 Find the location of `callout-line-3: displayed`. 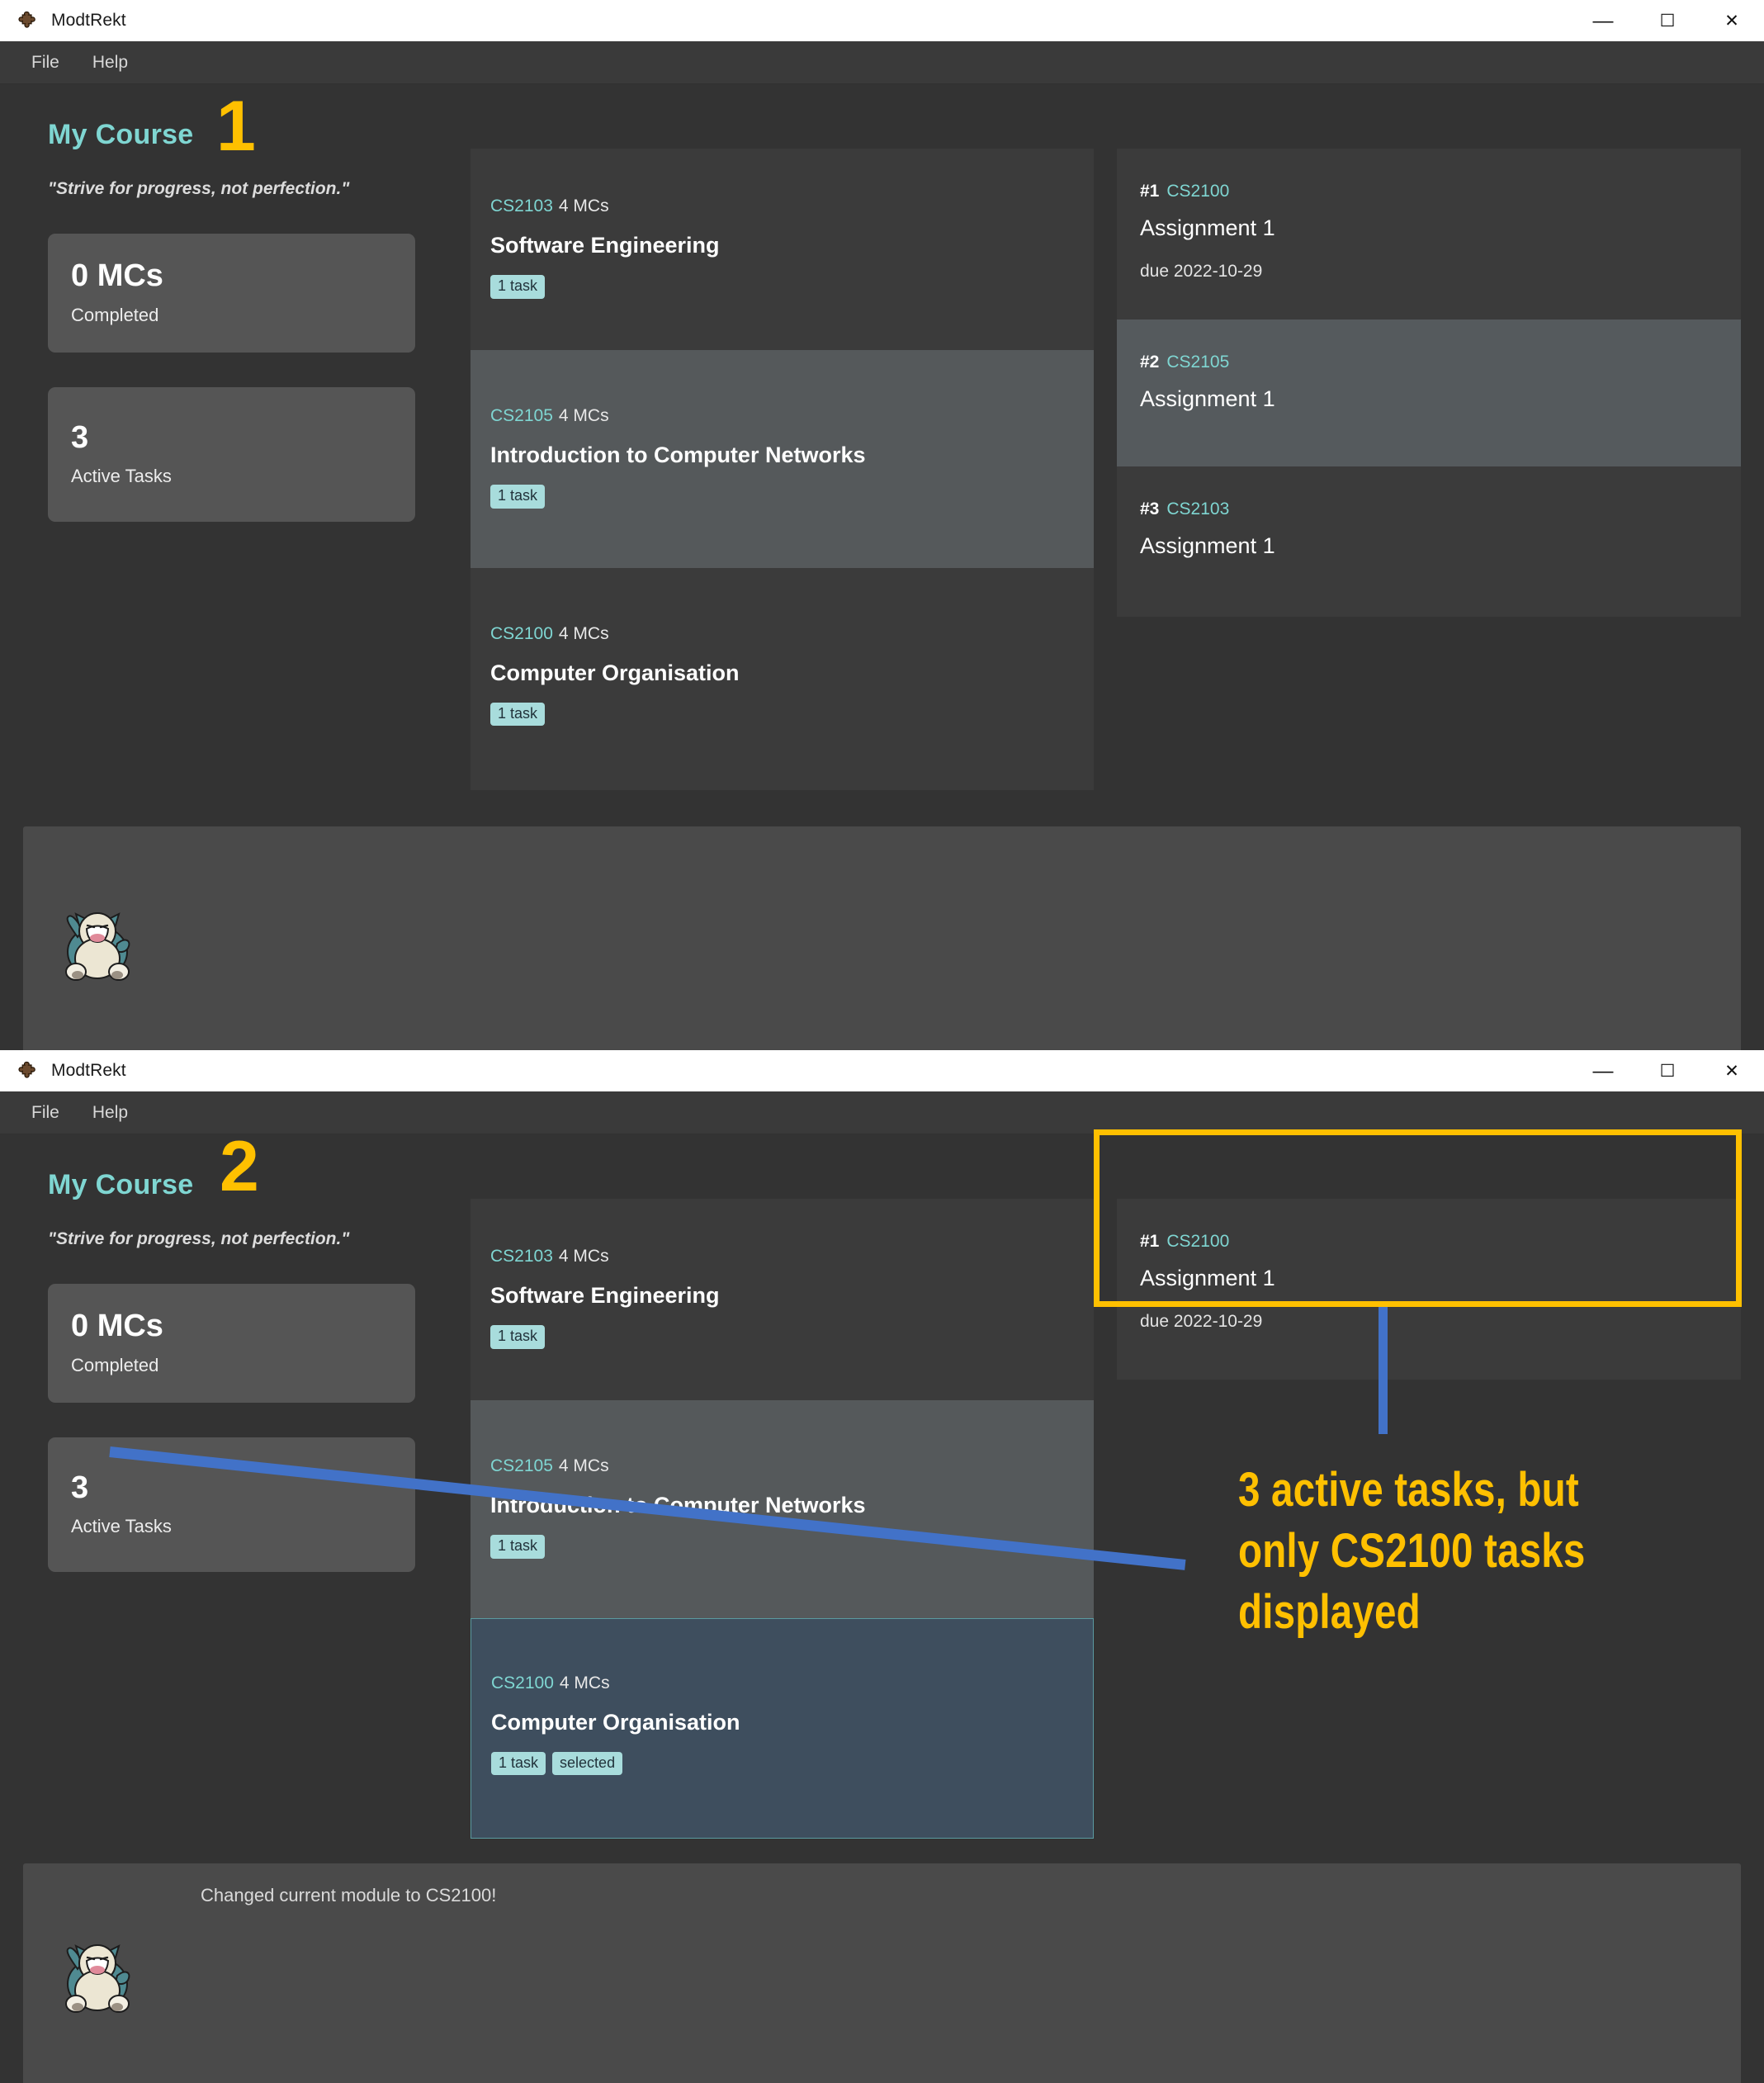

callout-line-3: displayed is located at coordinates (1330, 1612).